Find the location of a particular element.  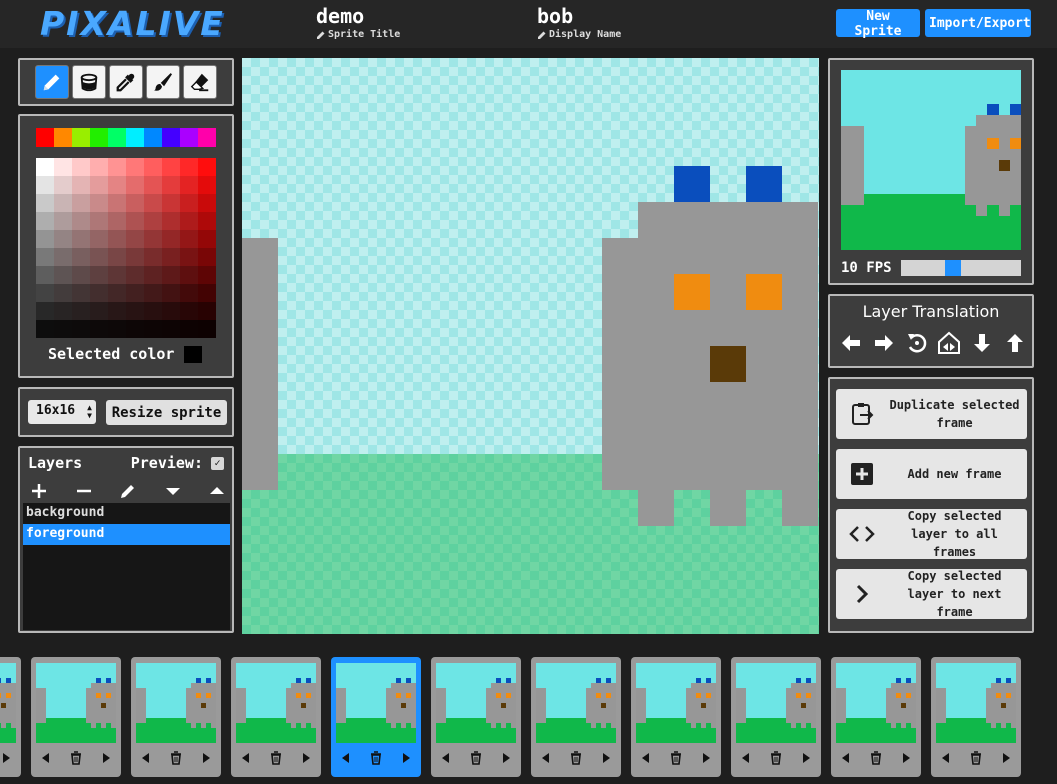

move-layer-up-button is located at coordinates (217, 491).